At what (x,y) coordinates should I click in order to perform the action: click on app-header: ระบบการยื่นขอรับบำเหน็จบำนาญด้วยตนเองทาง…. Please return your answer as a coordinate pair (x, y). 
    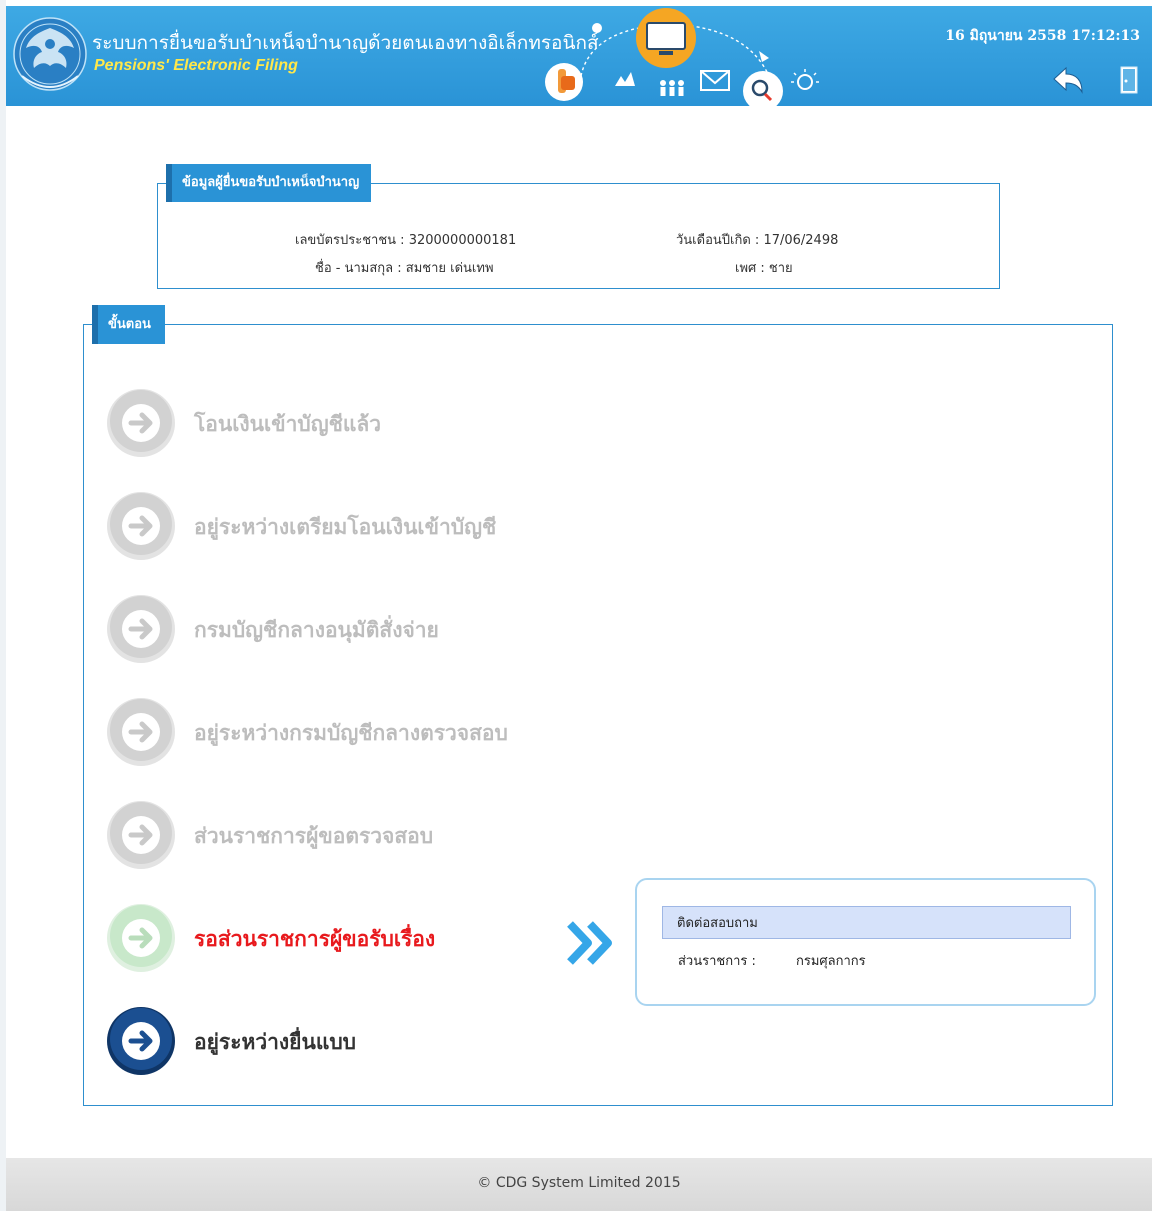
    Looking at the image, I should click on (579, 56).